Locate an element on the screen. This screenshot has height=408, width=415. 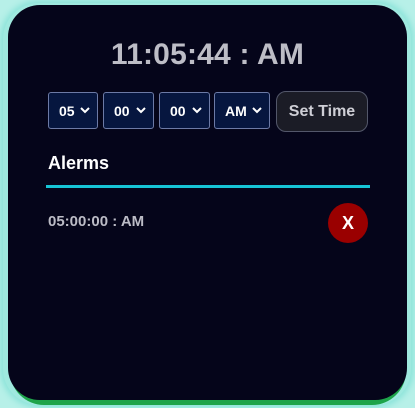
period-select-value: AM is located at coordinates (236, 110).